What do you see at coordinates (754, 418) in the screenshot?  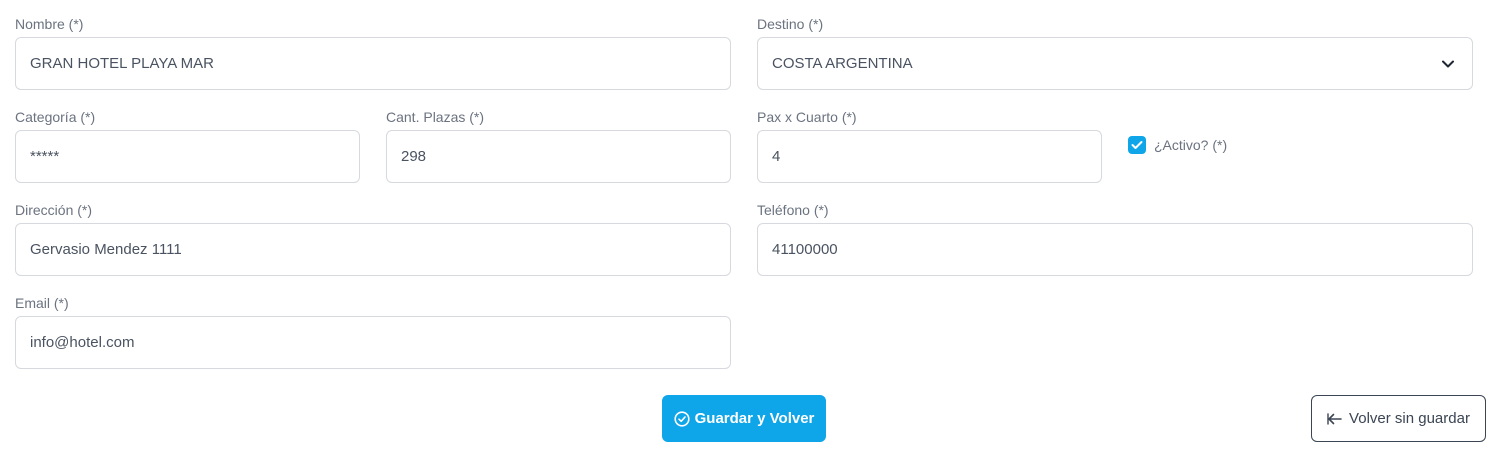 I see `save-and-back-label: Guardar y Volver` at bounding box center [754, 418].